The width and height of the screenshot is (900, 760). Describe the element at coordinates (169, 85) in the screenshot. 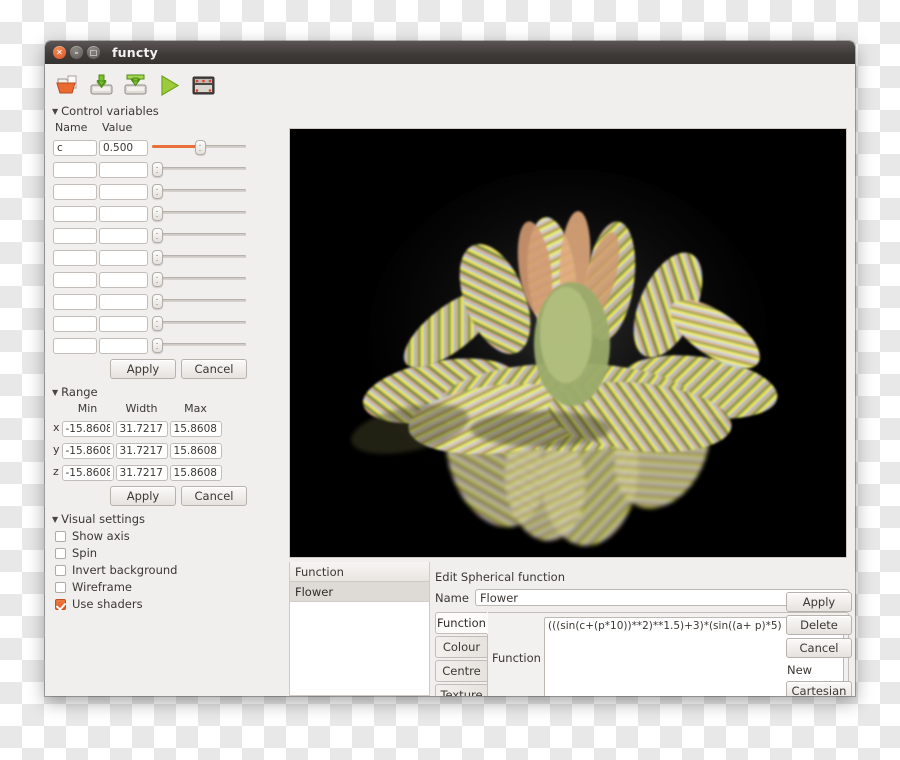

I see `play-icon` at that location.